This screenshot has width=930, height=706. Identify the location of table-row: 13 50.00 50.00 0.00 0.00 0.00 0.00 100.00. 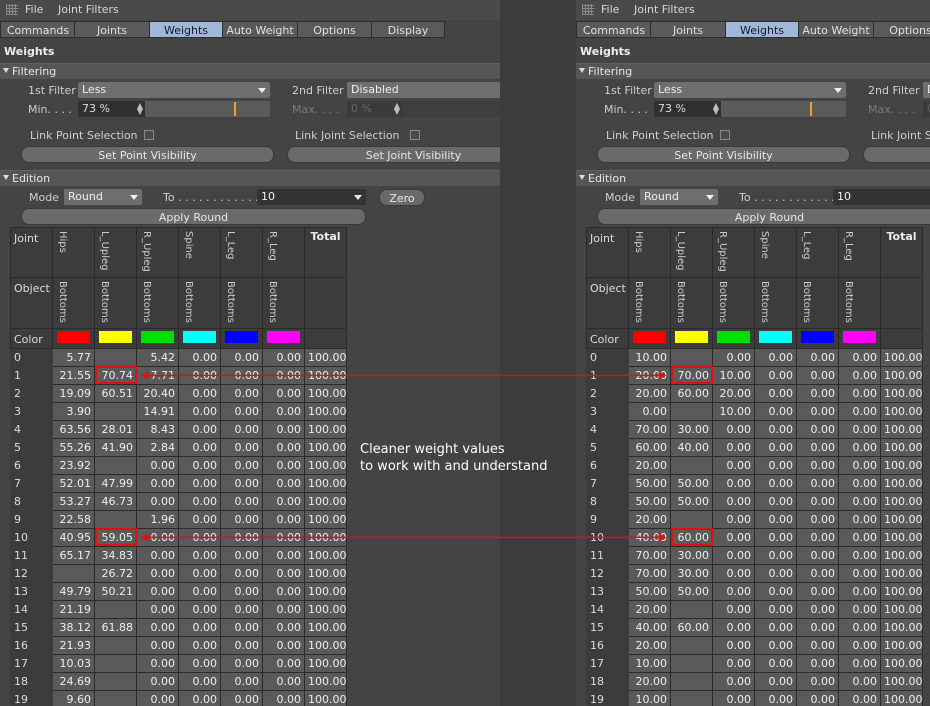
(754, 591).